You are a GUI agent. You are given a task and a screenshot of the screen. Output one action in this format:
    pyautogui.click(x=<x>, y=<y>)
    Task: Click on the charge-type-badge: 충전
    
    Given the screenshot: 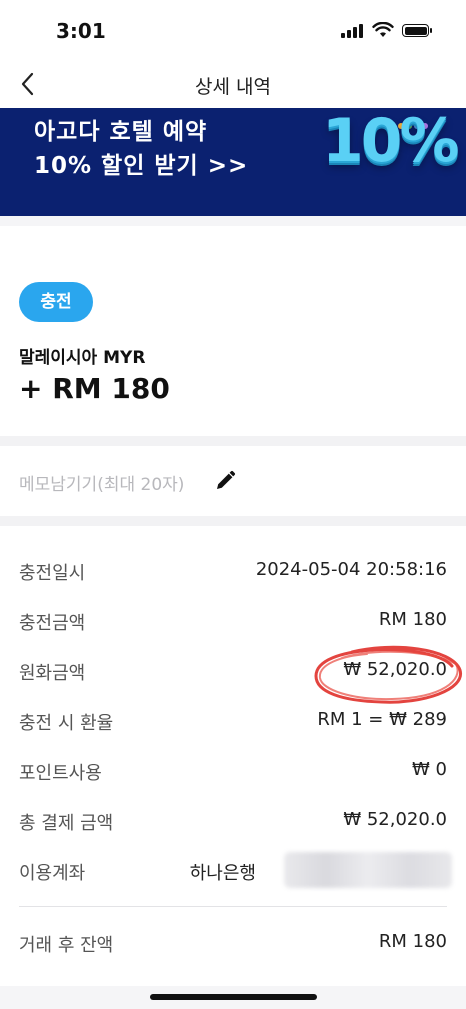 What is the action you would take?
    pyautogui.click(x=56, y=302)
    